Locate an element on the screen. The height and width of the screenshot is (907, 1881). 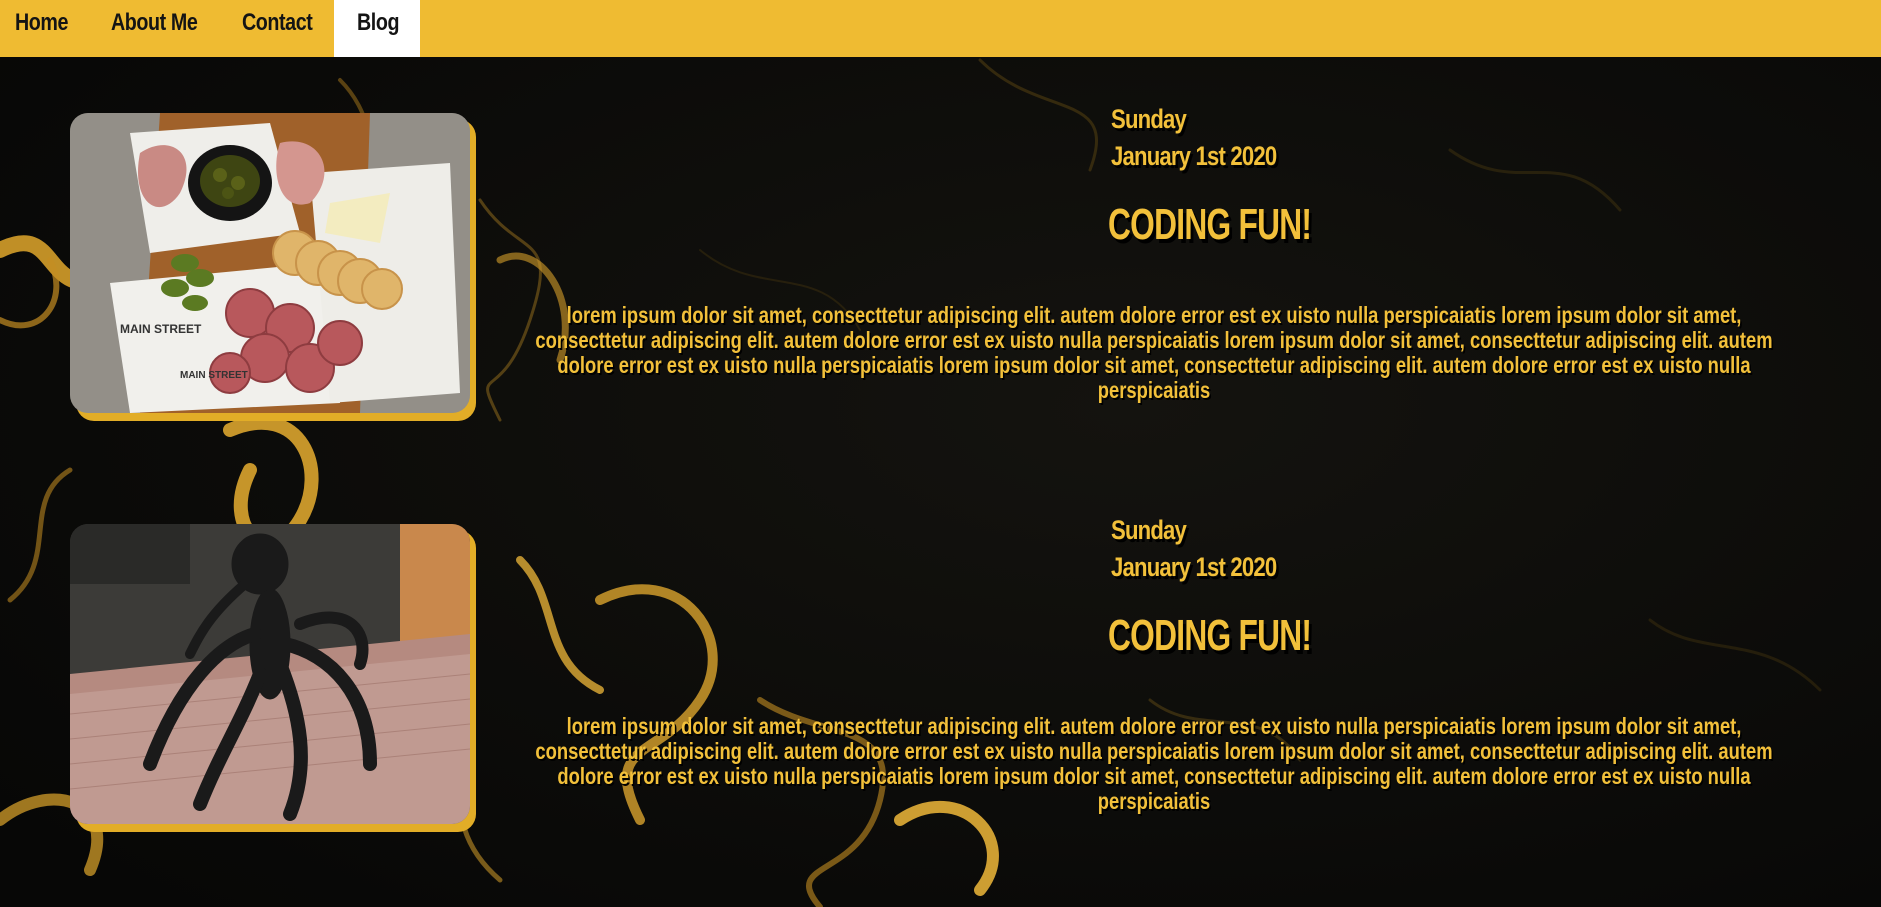
blog-post-image-frame: MAIN STREET MAIN STREET is located at coordinates (273, 267).